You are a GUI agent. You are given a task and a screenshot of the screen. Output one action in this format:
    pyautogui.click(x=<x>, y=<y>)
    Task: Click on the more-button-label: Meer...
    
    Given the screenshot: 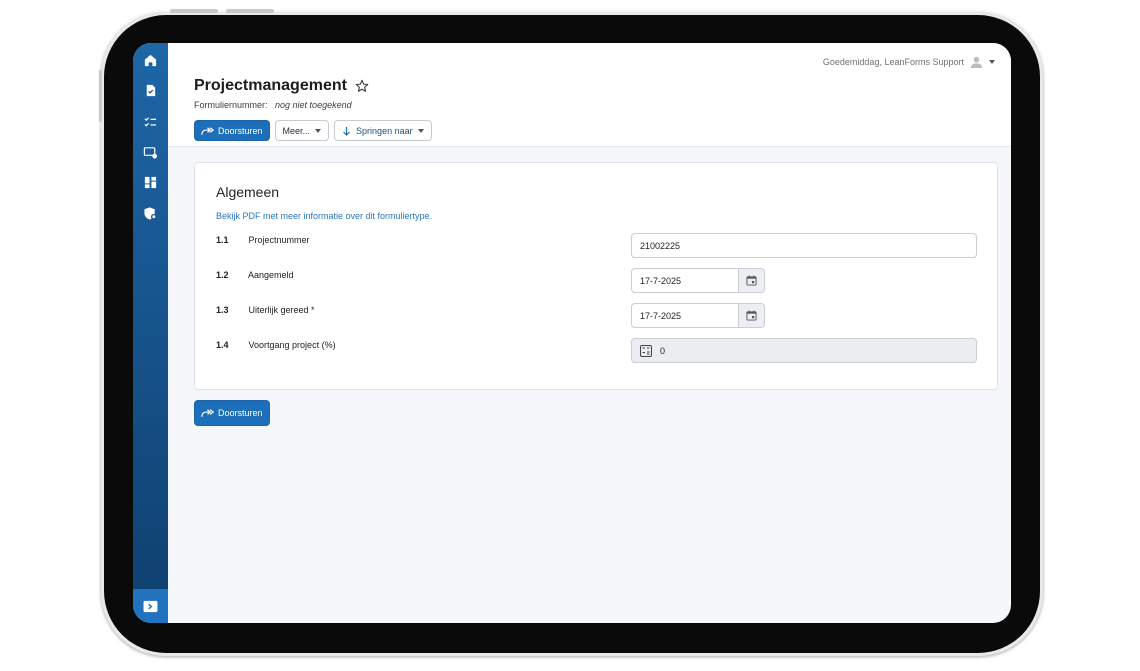 What is the action you would take?
    pyautogui.click(x=296, y=130)
    